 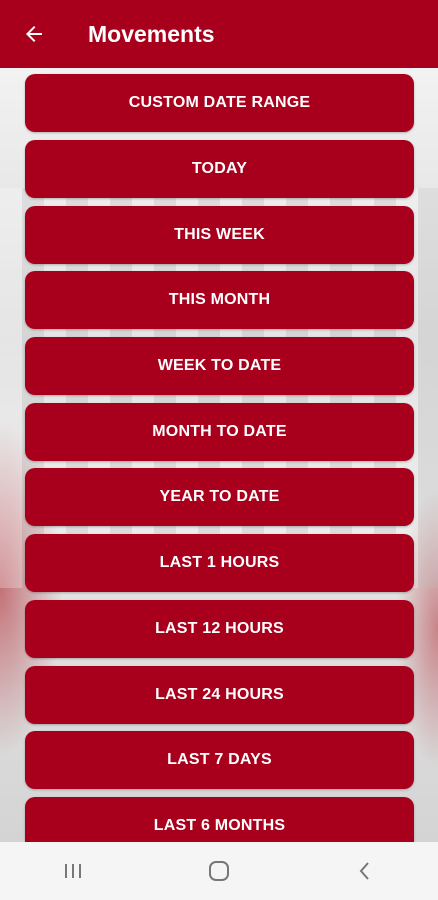 I want to click on back-button, so click(x=34, y=34).